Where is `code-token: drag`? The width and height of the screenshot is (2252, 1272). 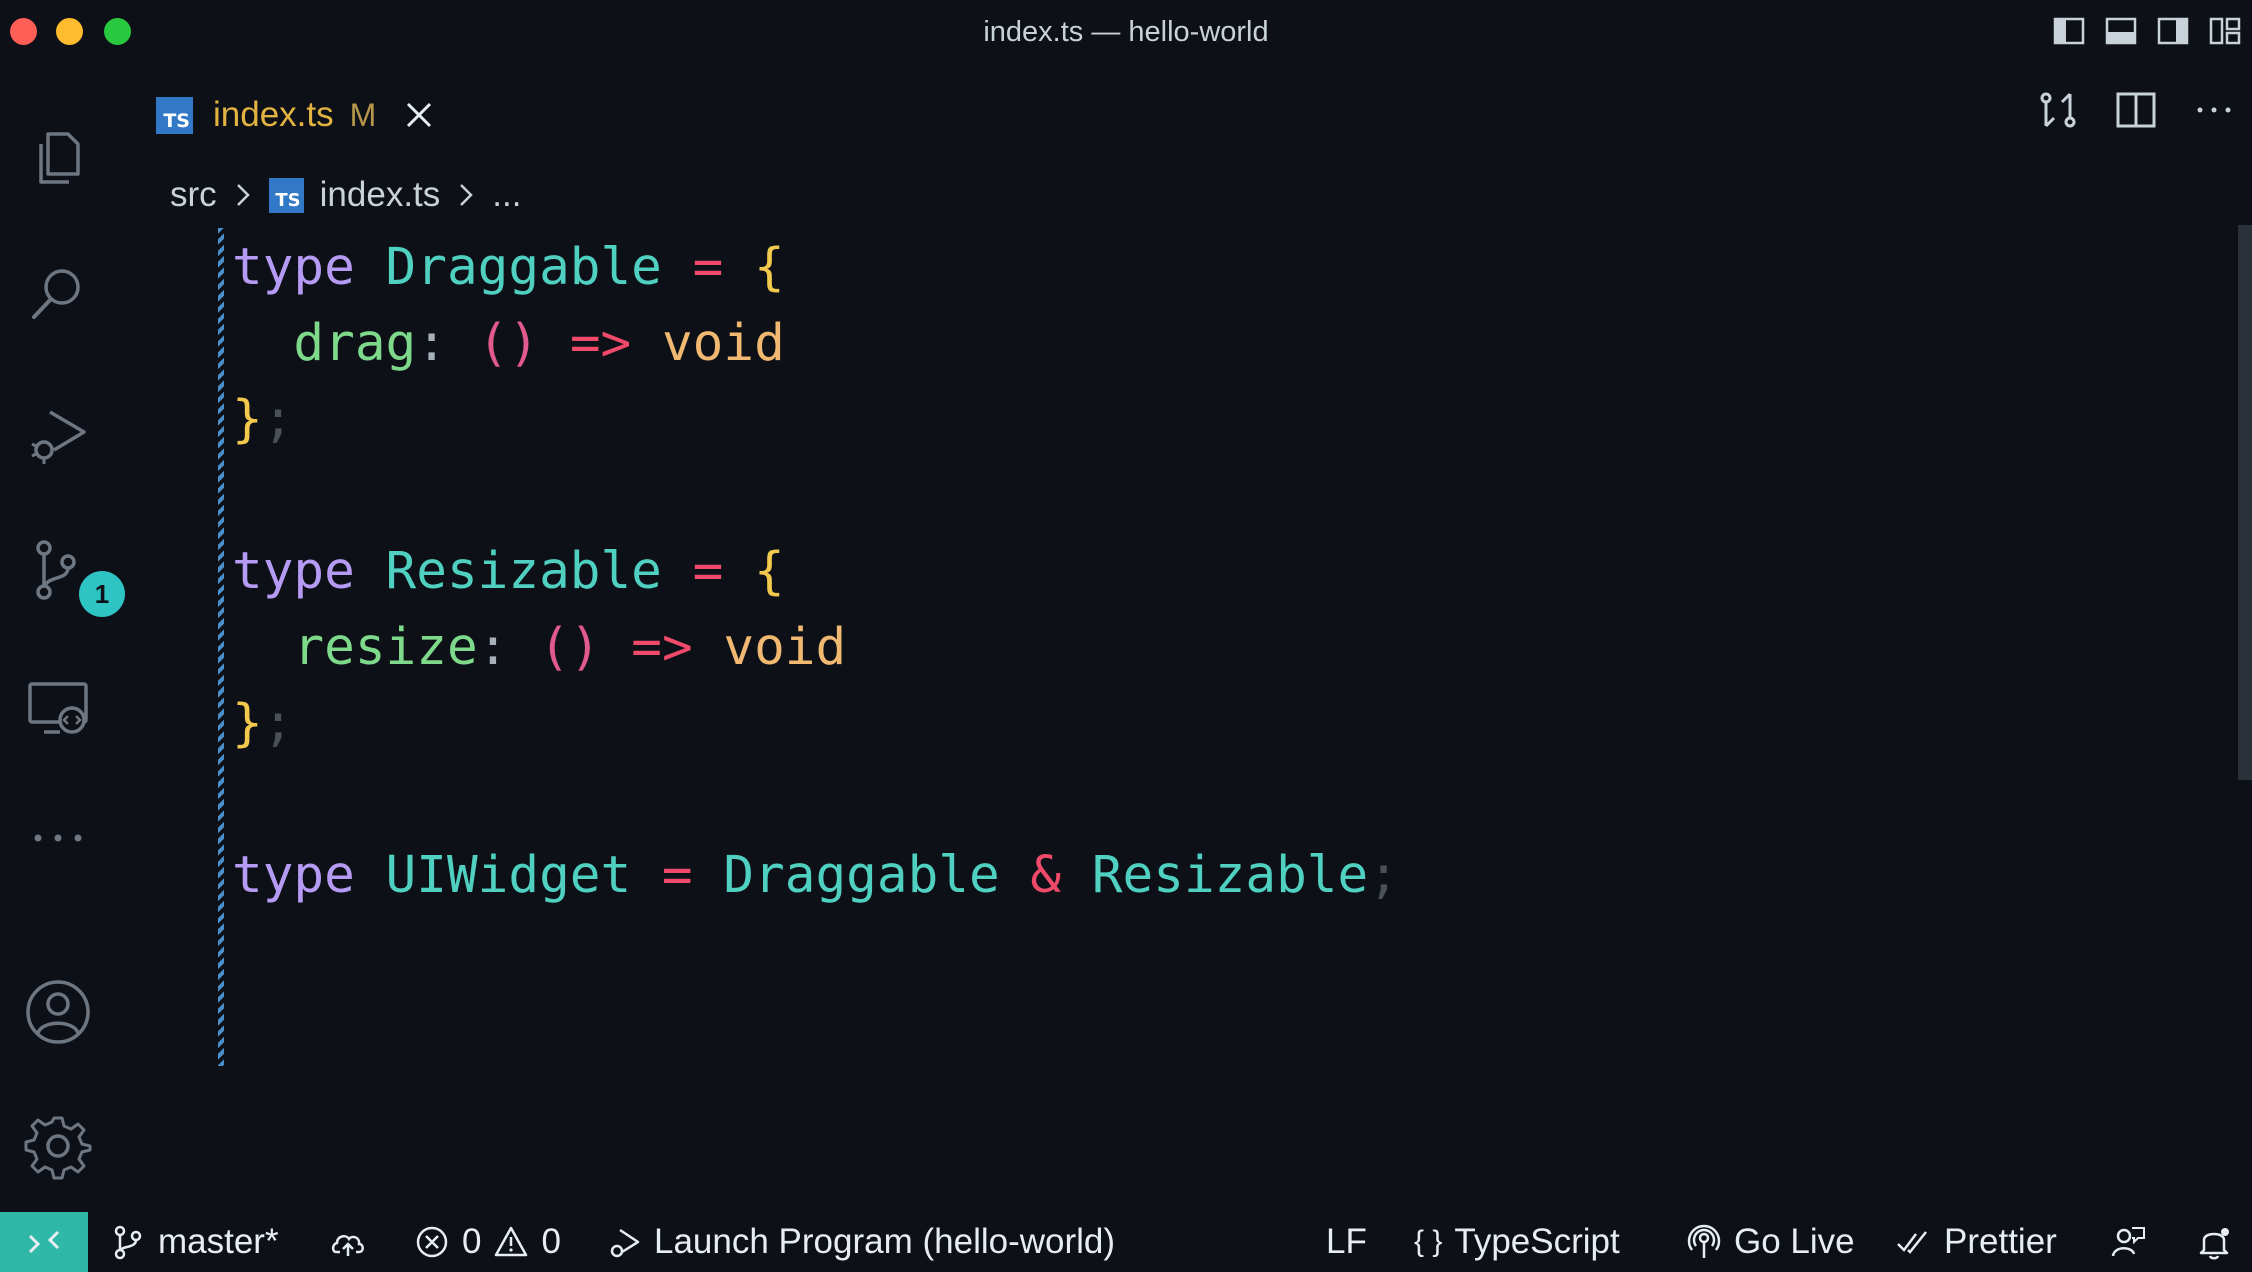 code-token: drag is located at coordinates (355, 343).